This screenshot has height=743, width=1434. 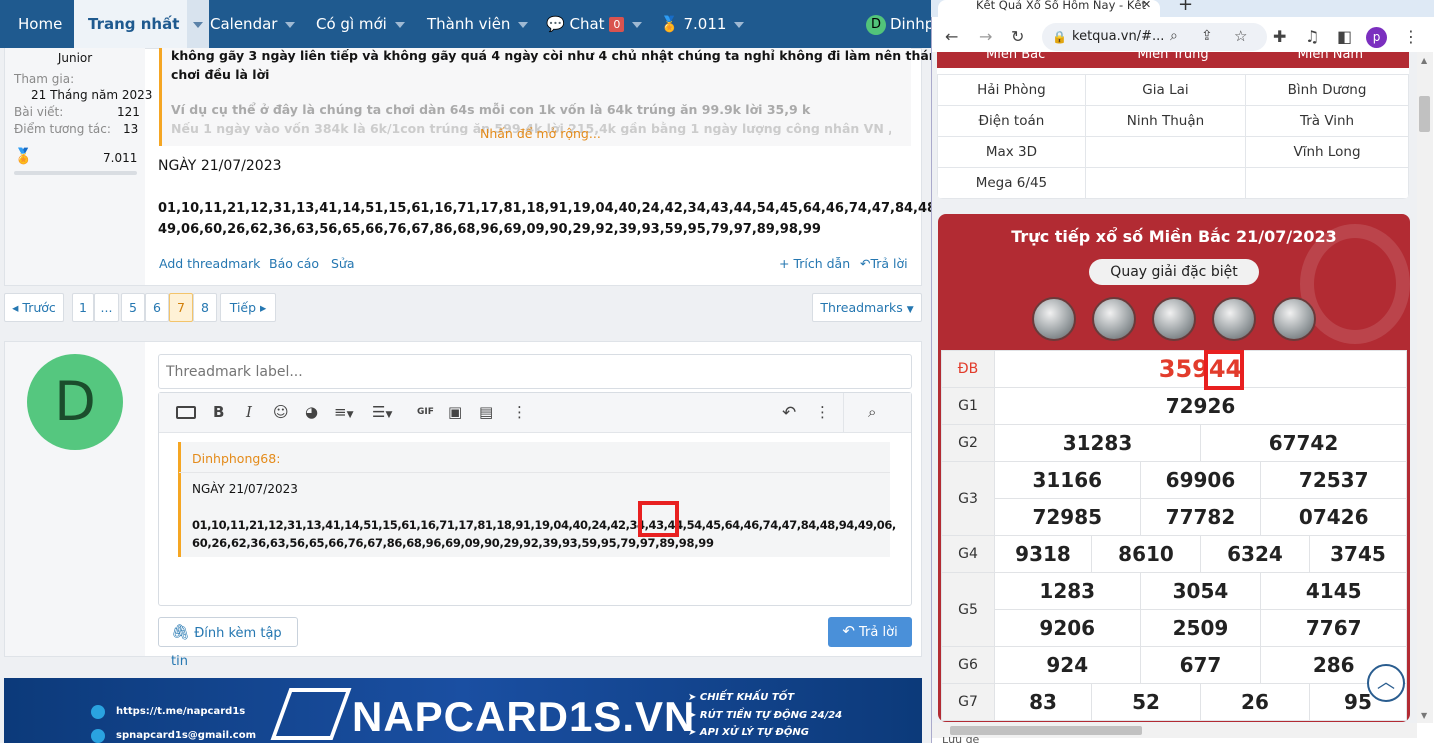 What do you see at coordinates (311, 412) in the screenshot?
I see `palette-icon: ◕` at bounding box center [311, 412].